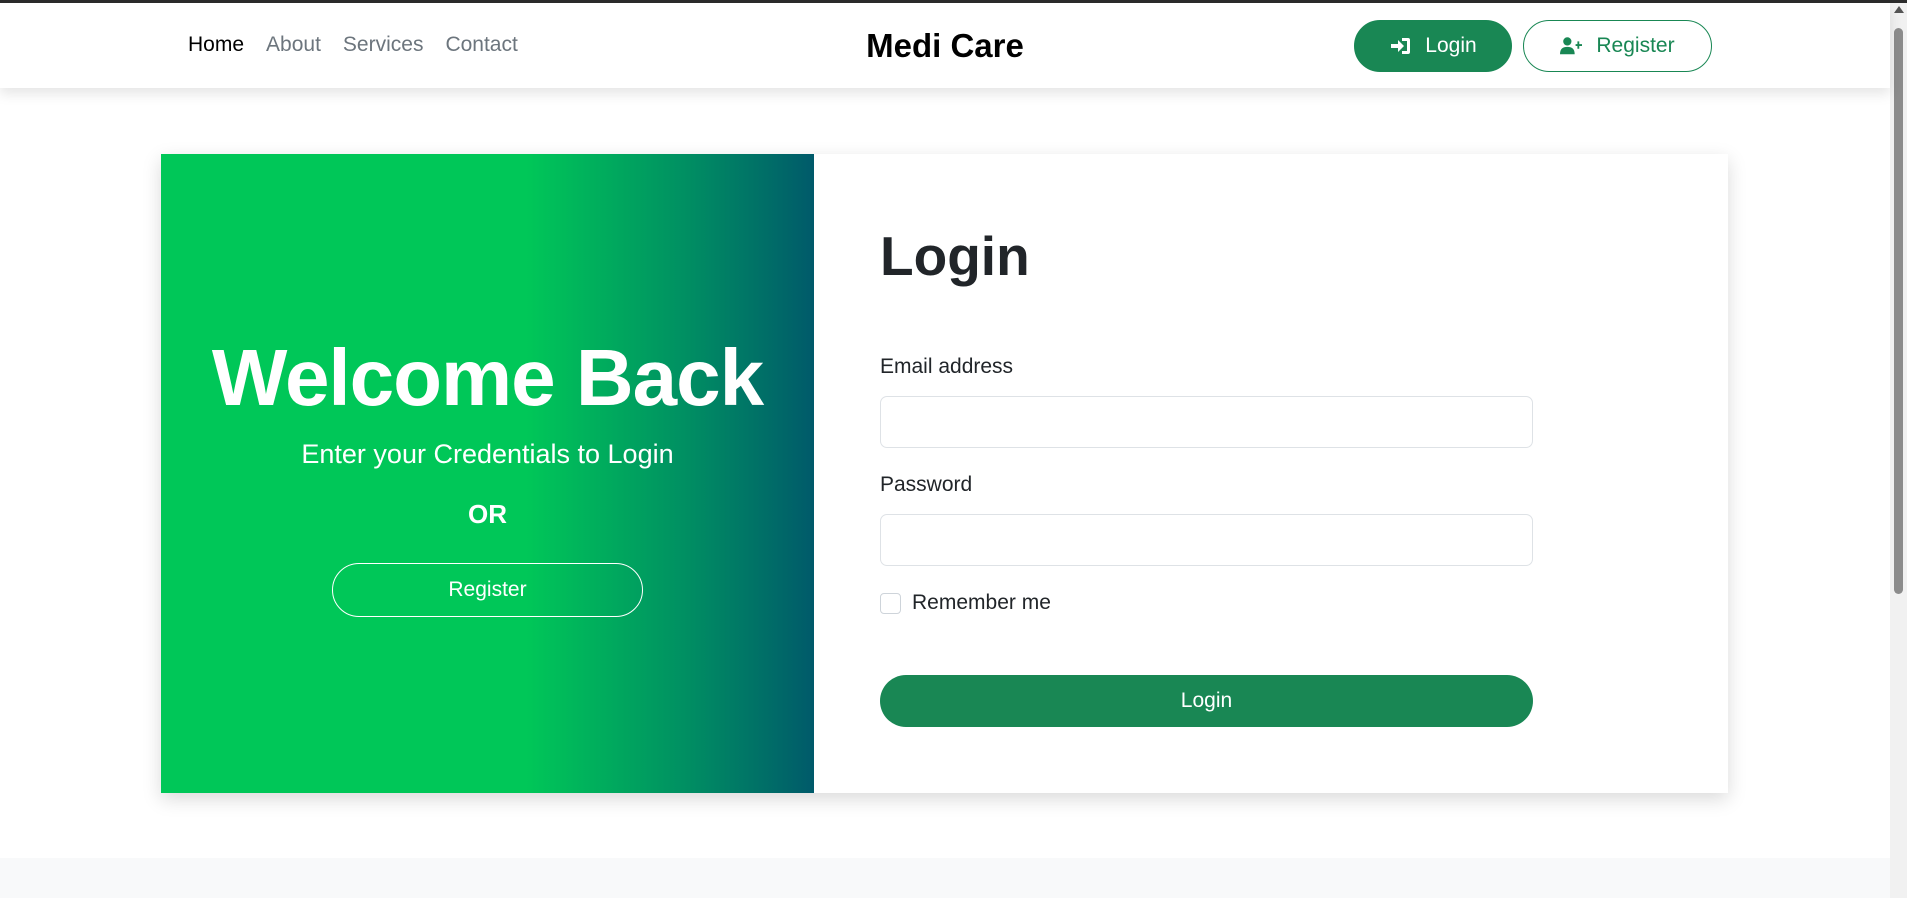 Image resolution: width=1907 pixels, height=898 pixels. I want to click on login-submit-button: Login, so click(1206, 701).